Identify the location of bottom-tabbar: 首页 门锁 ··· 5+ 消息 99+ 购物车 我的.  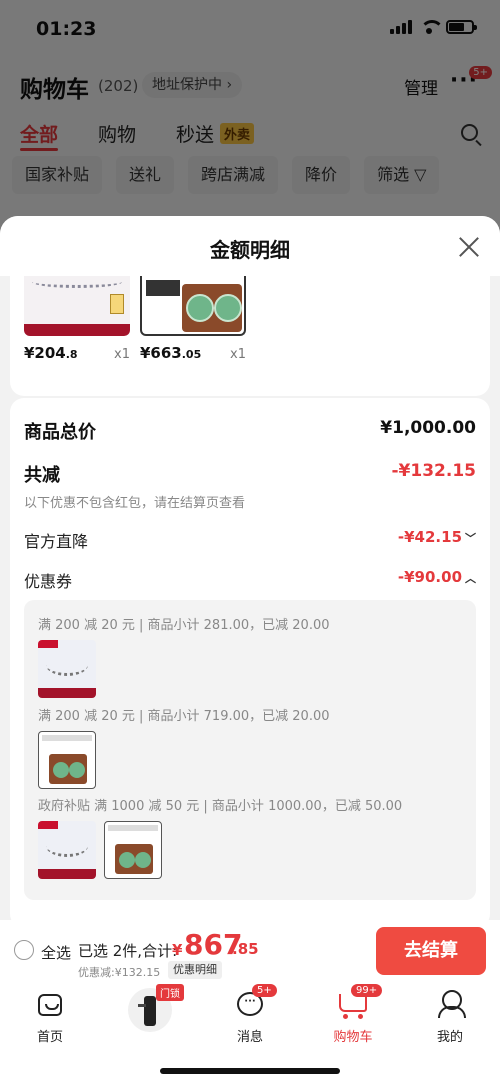
(250, 1032).